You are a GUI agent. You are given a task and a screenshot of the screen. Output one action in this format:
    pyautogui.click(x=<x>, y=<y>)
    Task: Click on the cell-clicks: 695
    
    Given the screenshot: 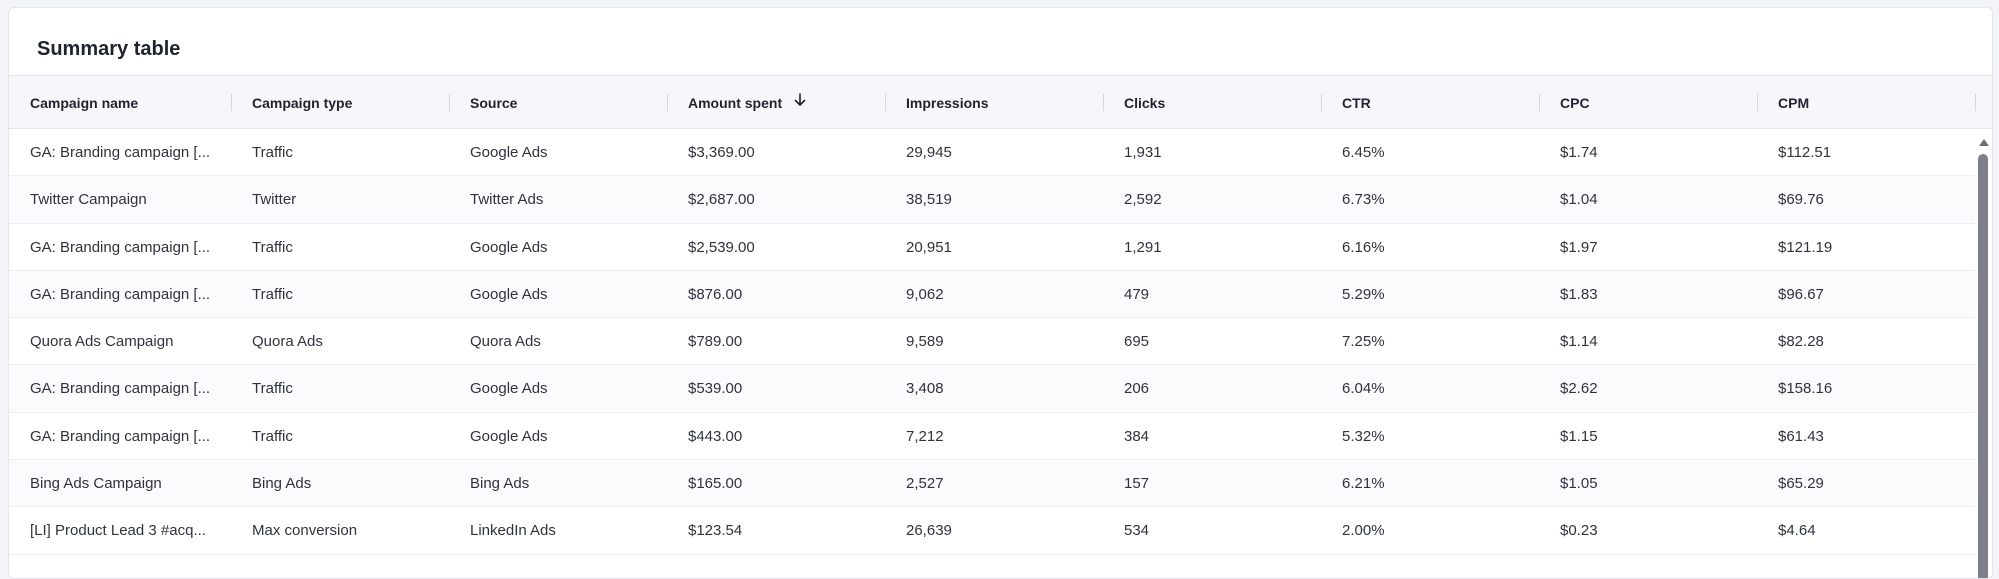 What is the action you would take?
    pyautogui.click(x=1137, y=342)
    